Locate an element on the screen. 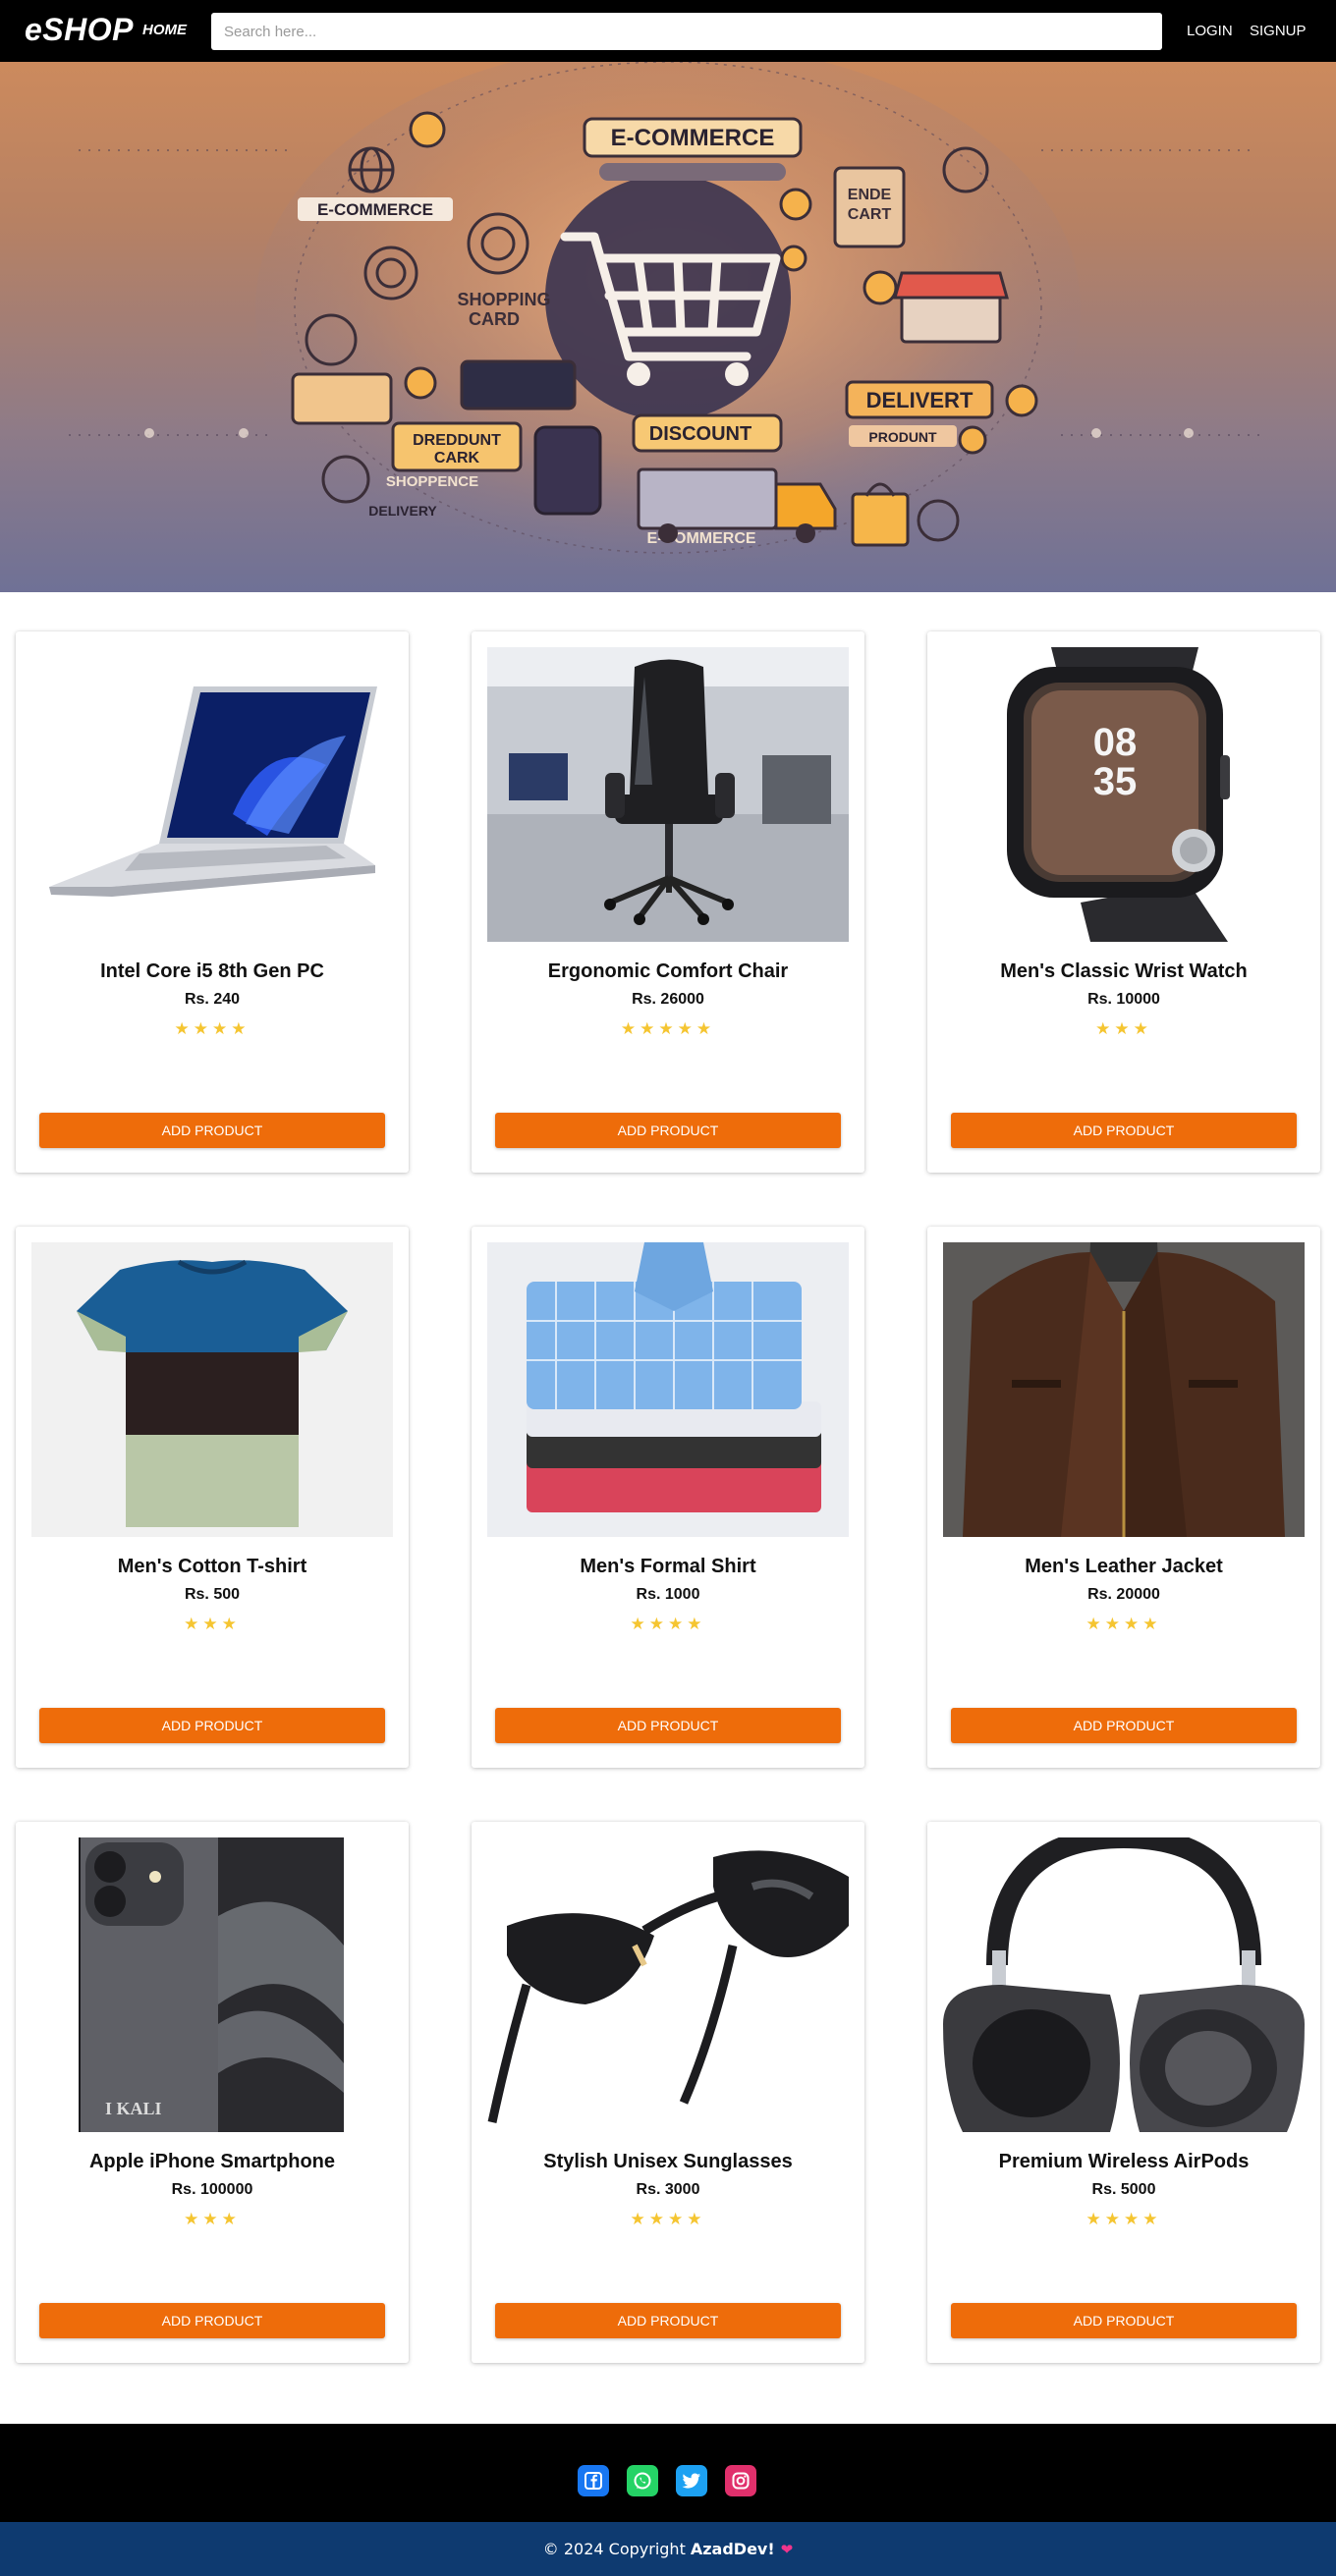 The height and width of the screenshot is (2576, 1336). svg-text: PRODUNT is located at coordinates (902, 437).